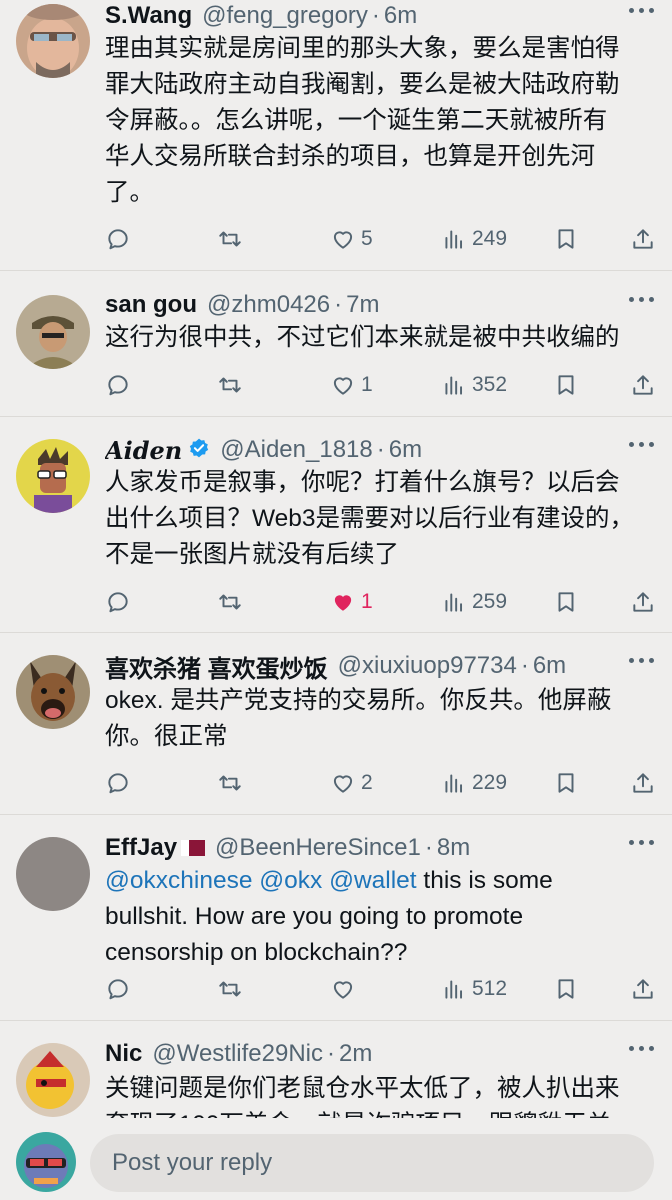  Describe the element at coordinates (296, 450) in the screenshot. I see `user-handle: @Aiden_1818` at that location.